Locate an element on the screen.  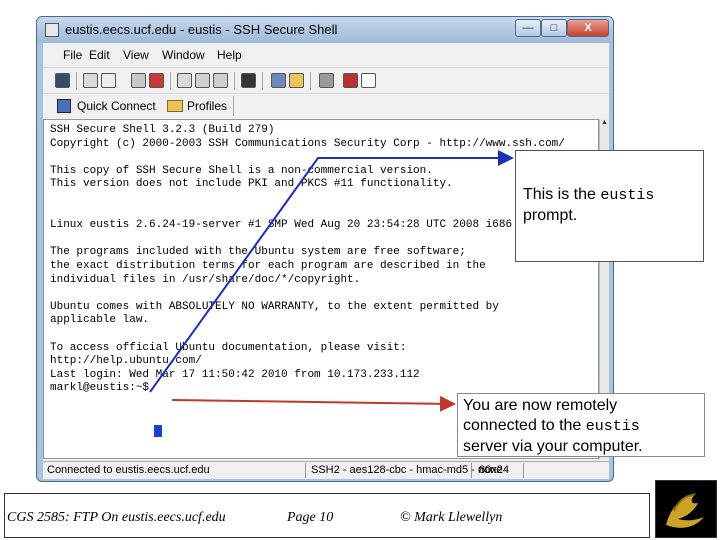
print-preview-icon is located at coordinates (108, 80).